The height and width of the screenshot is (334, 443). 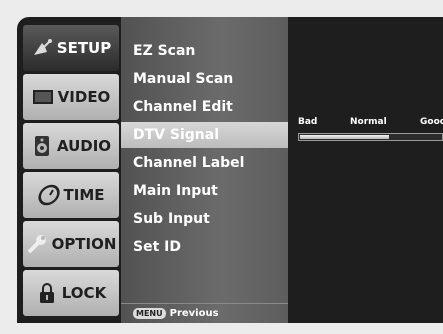 I want to click on signal-label-good: Good, so click(x=431, y=122).